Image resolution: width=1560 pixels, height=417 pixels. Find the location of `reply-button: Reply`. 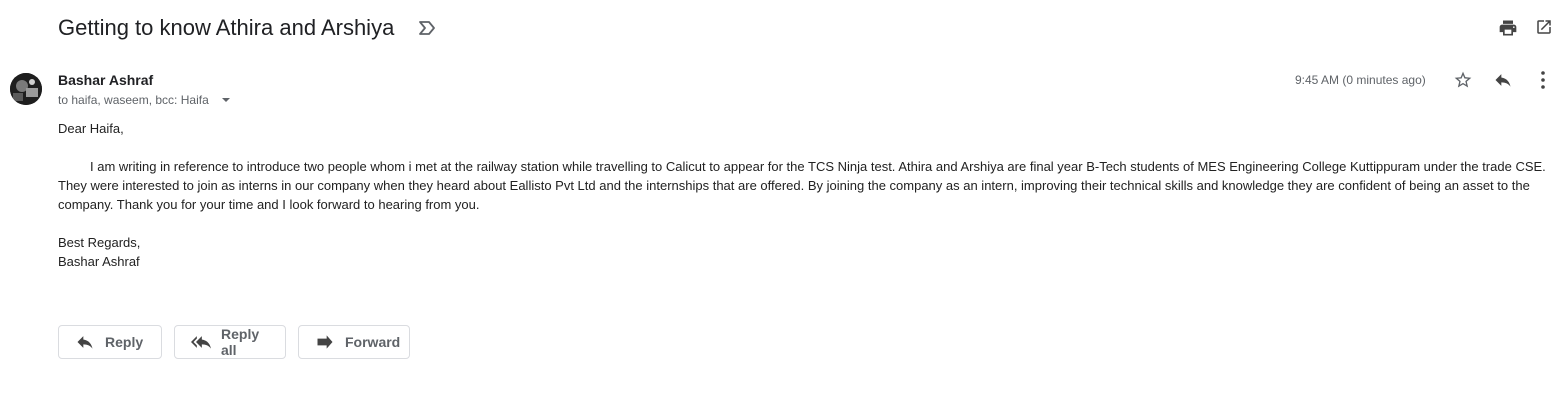

reply-button: Reply is located at coordinates (110, 342).